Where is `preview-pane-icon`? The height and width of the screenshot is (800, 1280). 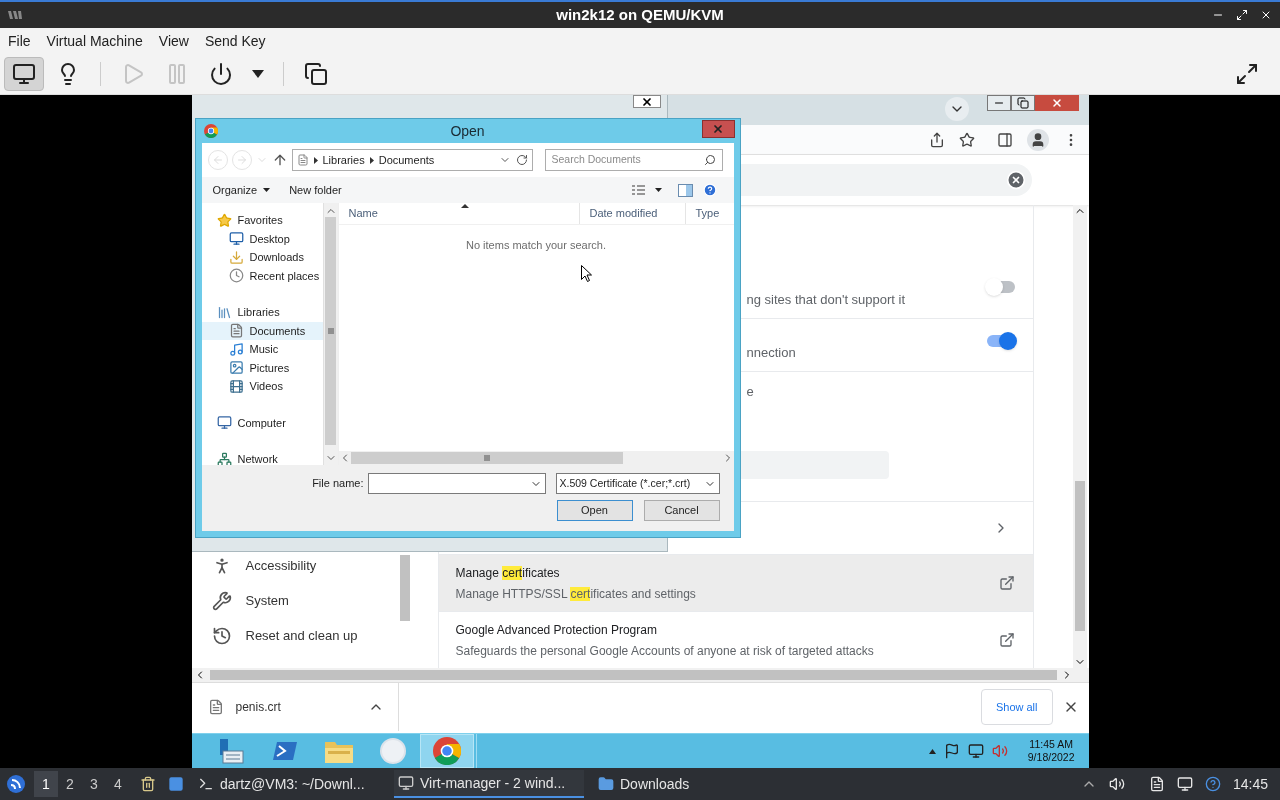 preview-pane-icon is located at coordinates (685, 190).